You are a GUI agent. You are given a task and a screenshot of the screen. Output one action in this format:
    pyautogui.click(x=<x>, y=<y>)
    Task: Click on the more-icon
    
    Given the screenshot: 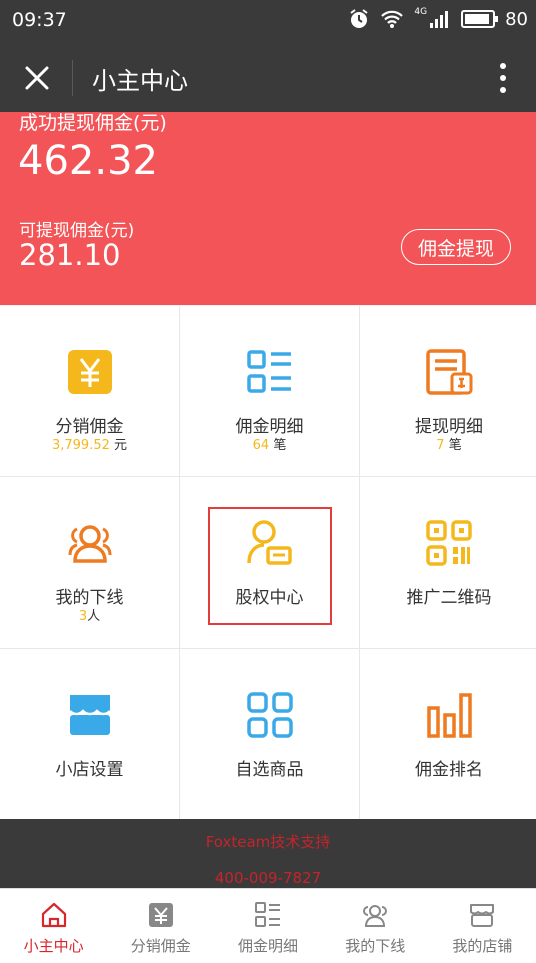 What is the action you would take?
    pyautogui.click(x=503, y=78)
    